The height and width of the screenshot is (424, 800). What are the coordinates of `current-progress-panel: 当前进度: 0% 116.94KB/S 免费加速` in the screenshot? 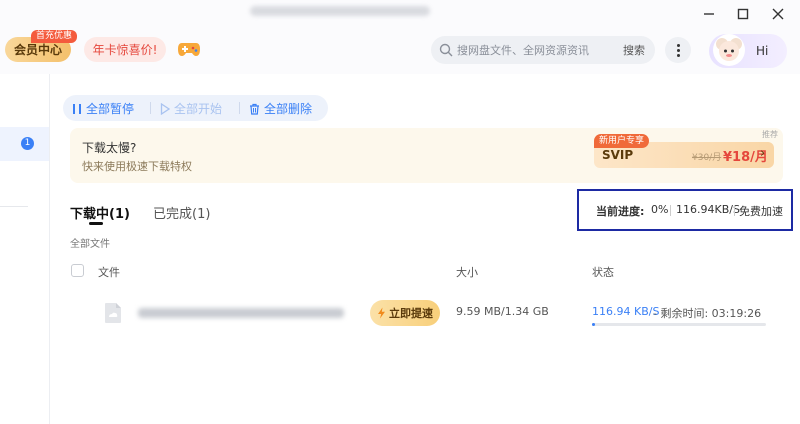 It's located at (685, 210).